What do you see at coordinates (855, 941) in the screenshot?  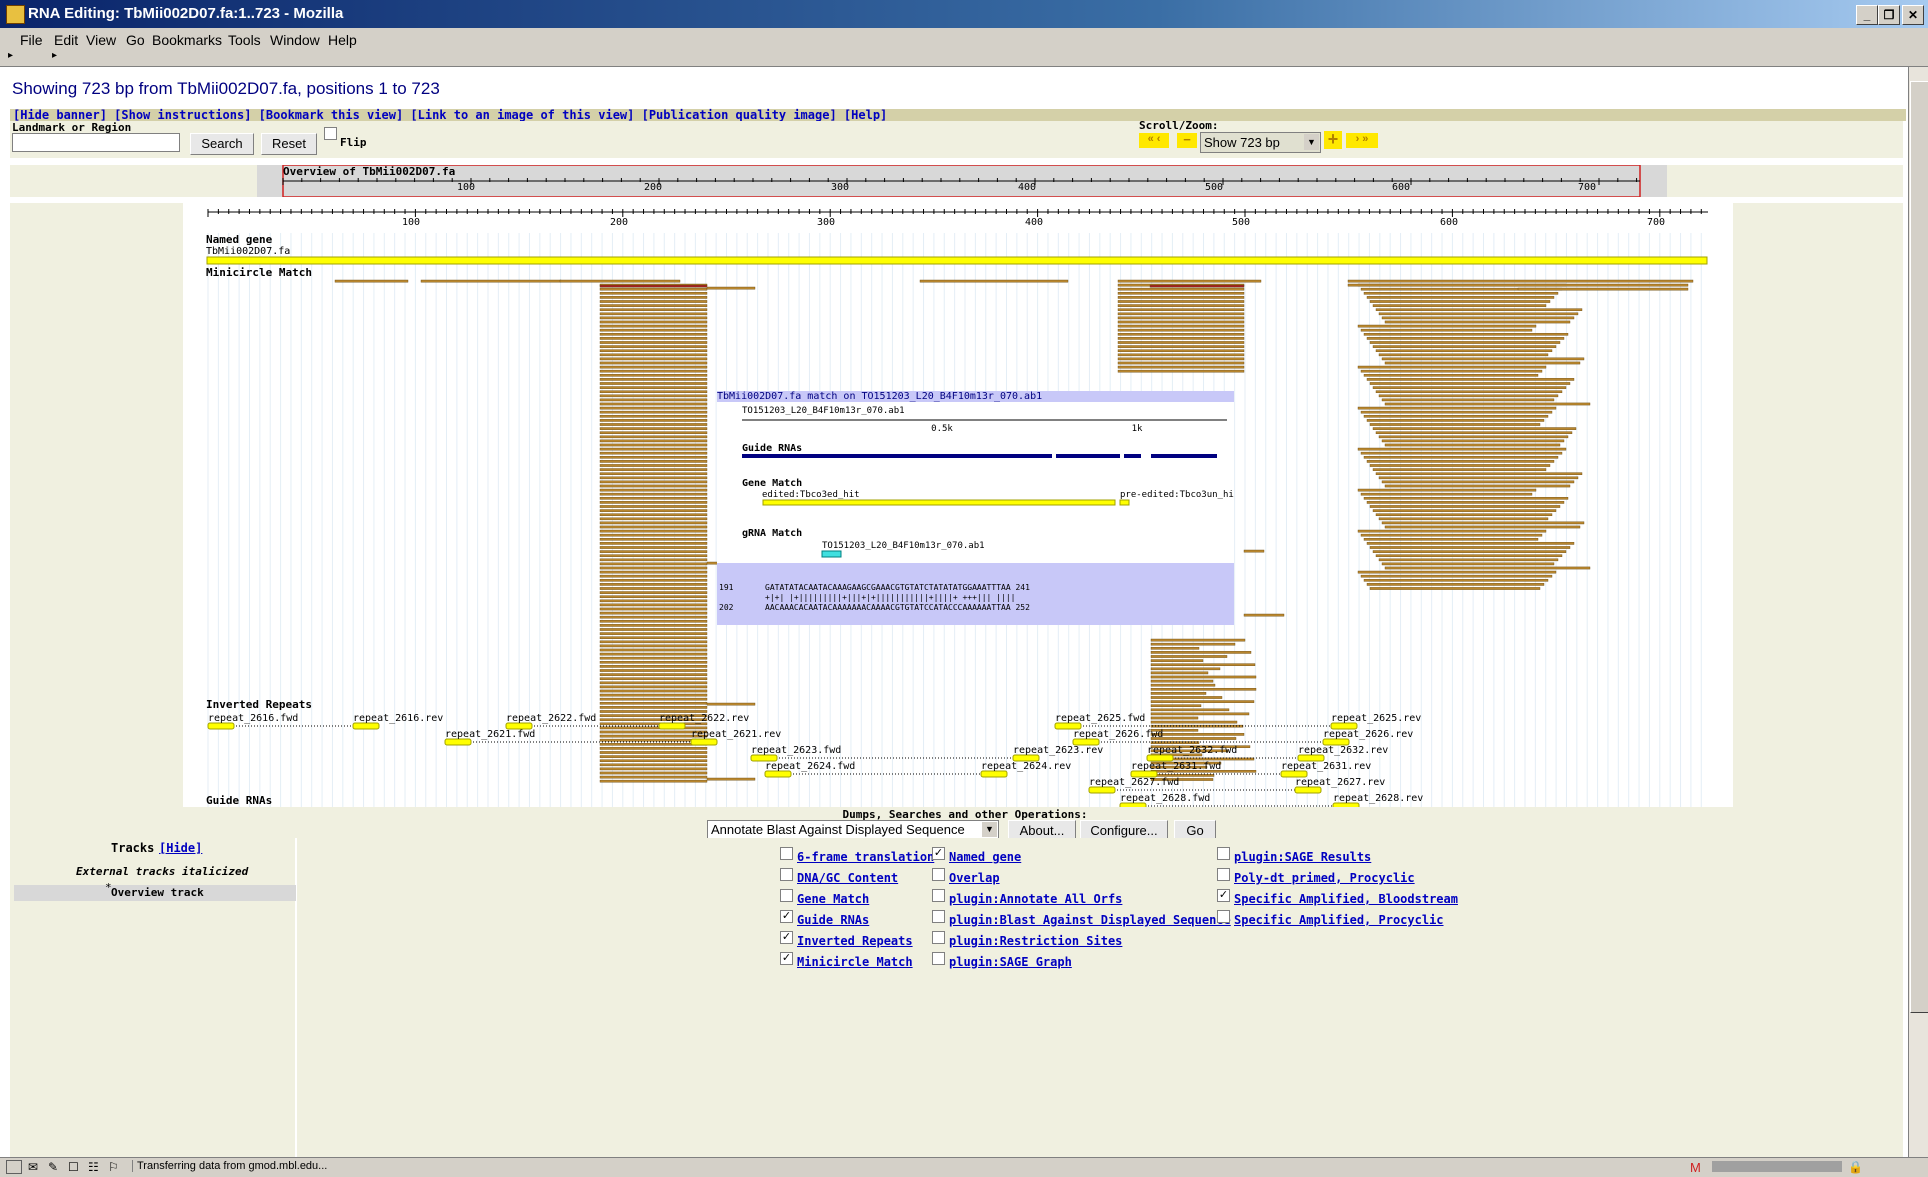 I see `track-option-link: Inverted Repeats` at bounding box center [855, 941].